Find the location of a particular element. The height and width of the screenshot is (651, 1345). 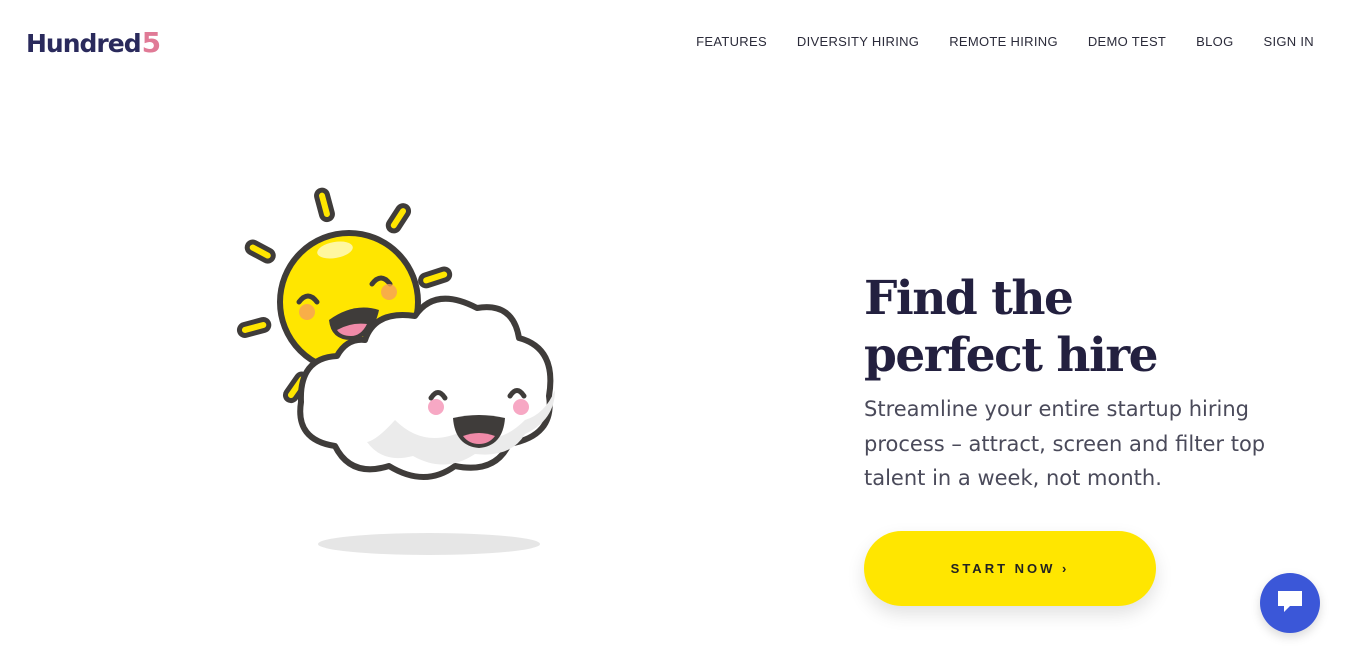

logo: Hundred 5 is located at coordinates (93, 42).